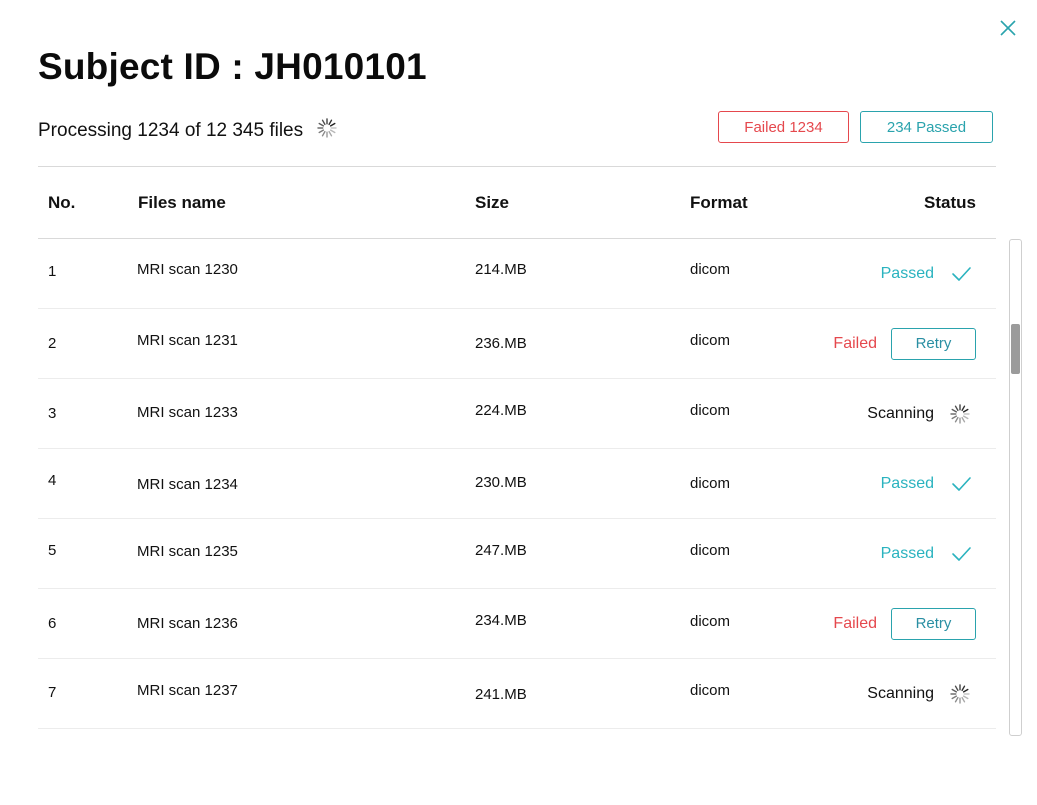  I want to click on file-size: 236.MB, so click(501, 343).